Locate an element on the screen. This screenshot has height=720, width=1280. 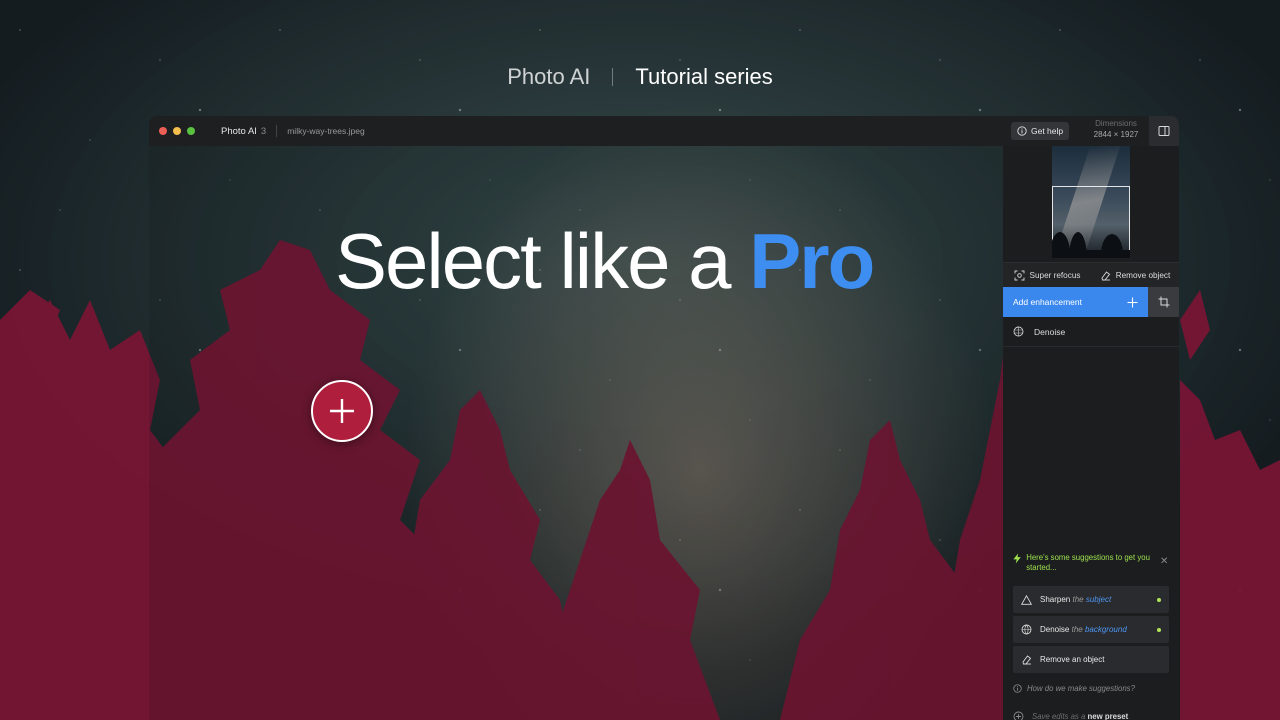
get-help-button: Get help is located at coordinates (1040, 131).